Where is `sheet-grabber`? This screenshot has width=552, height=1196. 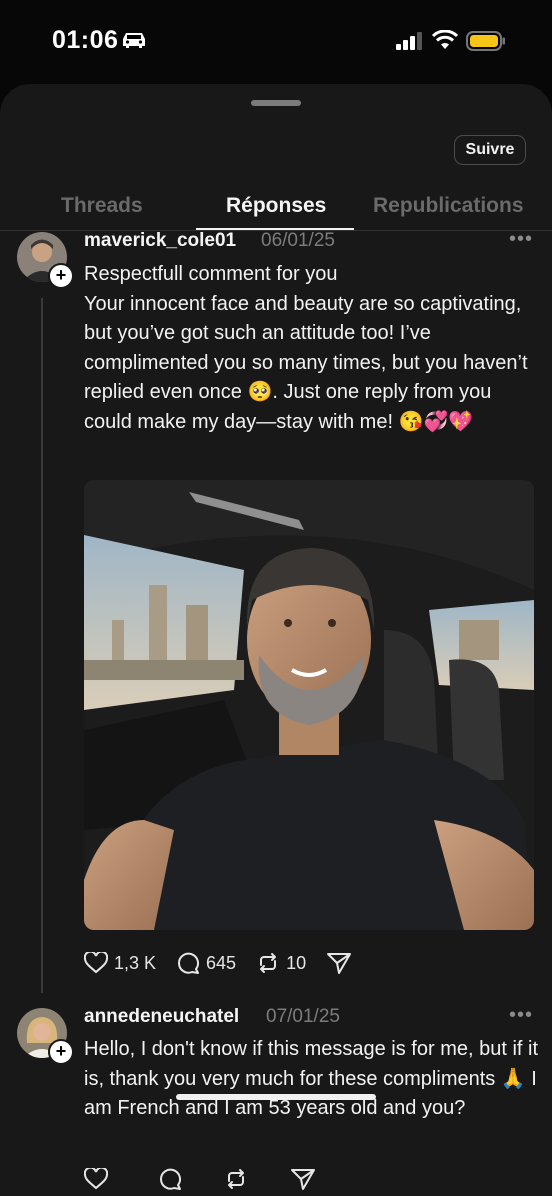 sheet-grabber is located at coordinates (276, 103).